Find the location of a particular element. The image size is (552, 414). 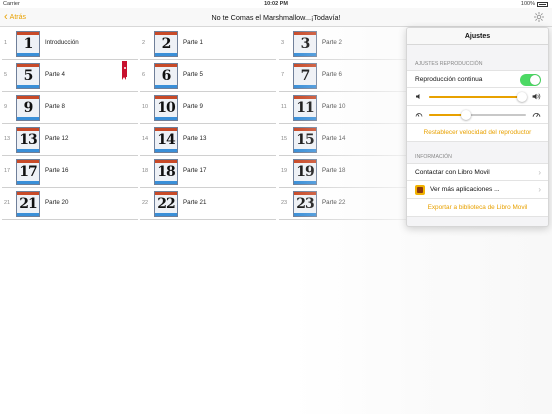

chapter-number: 21 is located at coordinates (28, 204).